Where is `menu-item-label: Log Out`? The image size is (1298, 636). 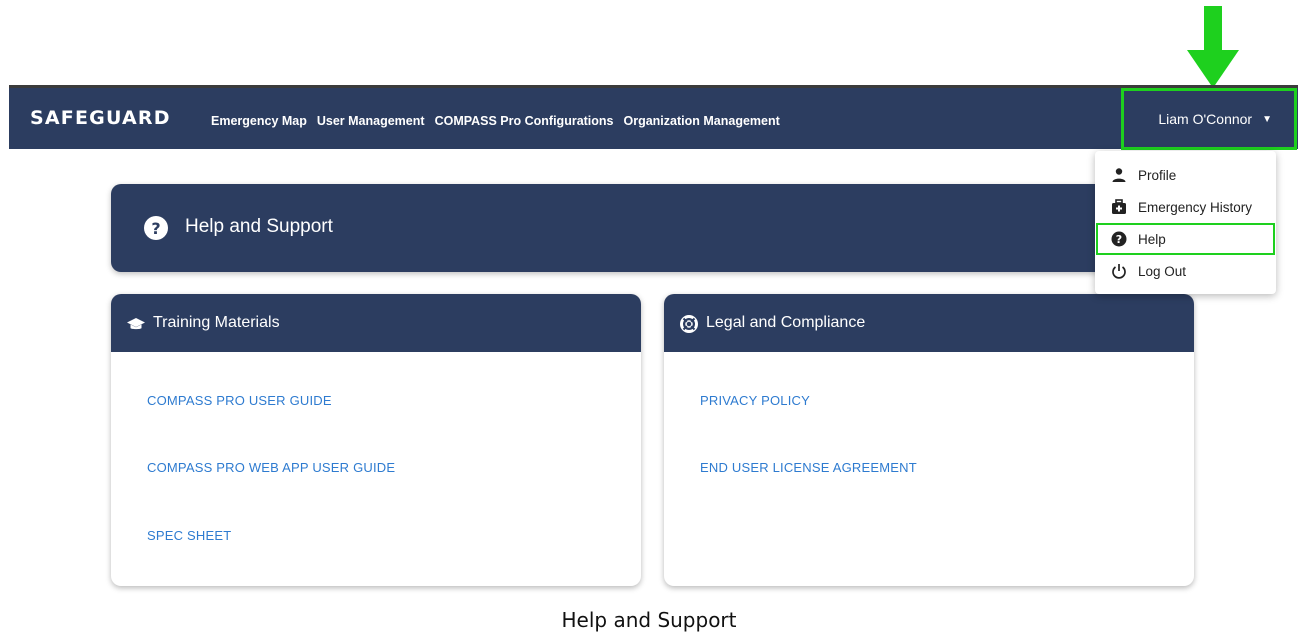
menu-item-label: Log Out is located at coordinates (1162, 271).